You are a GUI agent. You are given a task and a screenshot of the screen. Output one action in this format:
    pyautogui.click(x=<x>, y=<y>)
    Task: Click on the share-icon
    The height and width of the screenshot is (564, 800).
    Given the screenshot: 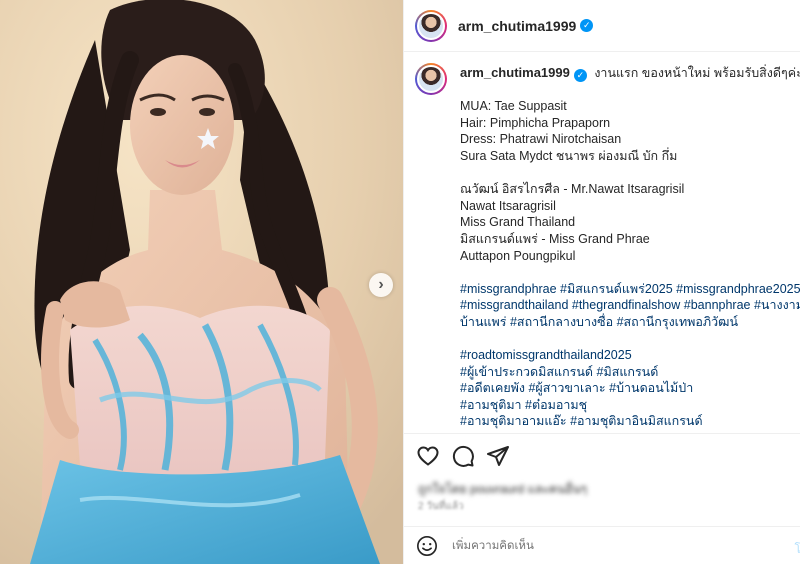 What is the action you would take?
    pyautogui.click(x=498, y=456)
    